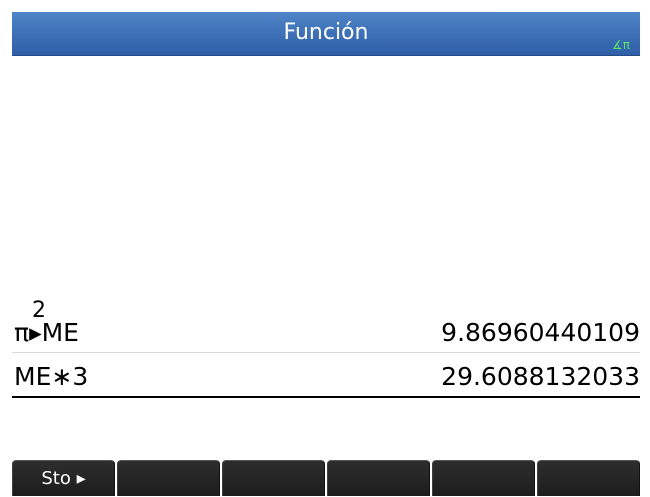 This screenshot has height=497, width=650. What do you see at coordinates (326, 478) in the screenshot?
I see `softkey-menu: Sto ▸` at bounding box center [326, 478].